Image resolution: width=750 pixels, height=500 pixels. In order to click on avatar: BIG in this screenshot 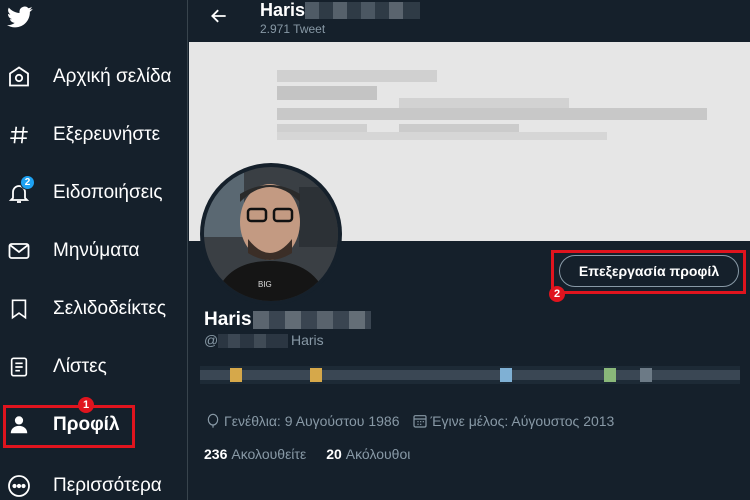, I will do `click(271, 234)`.